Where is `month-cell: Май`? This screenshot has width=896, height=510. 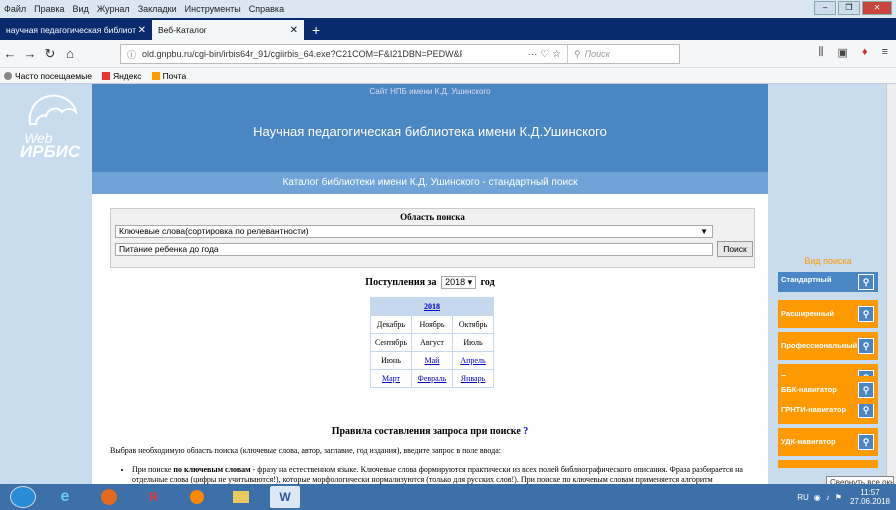
month-cell: Май is located at coordinates (432, 360).